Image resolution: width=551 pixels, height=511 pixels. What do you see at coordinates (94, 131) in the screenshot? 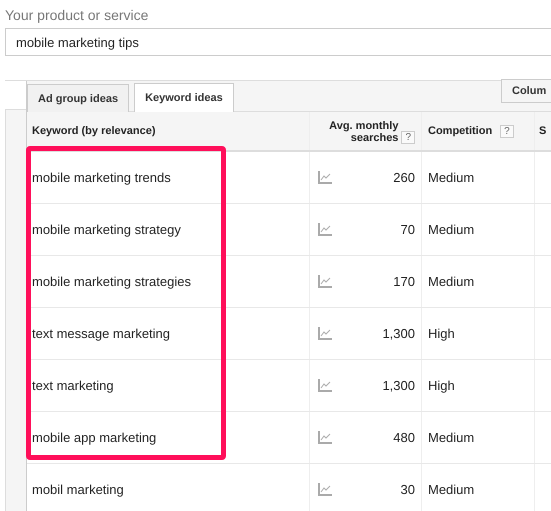
I see `column-header: Keyword (by relevance)` at bounding box center [94, 131].